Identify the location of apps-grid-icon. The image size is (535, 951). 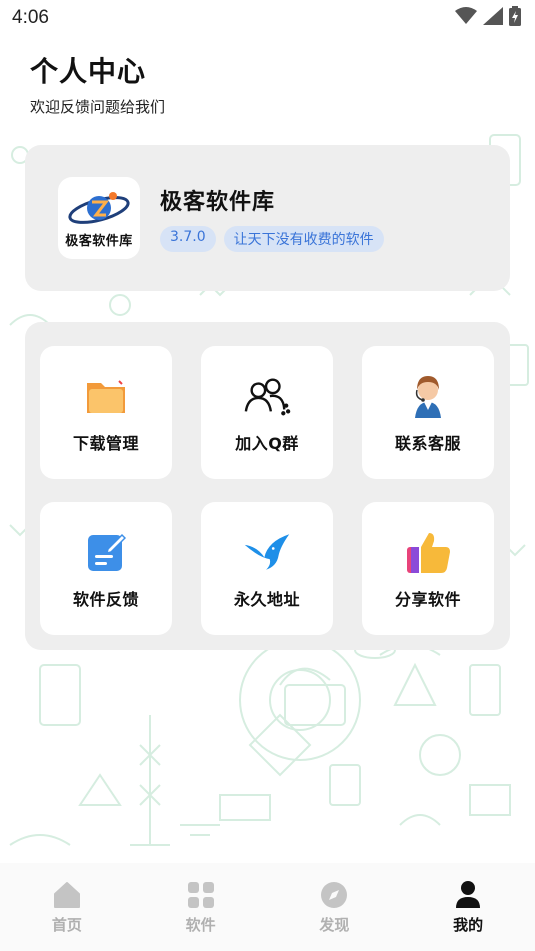
(201, 895).